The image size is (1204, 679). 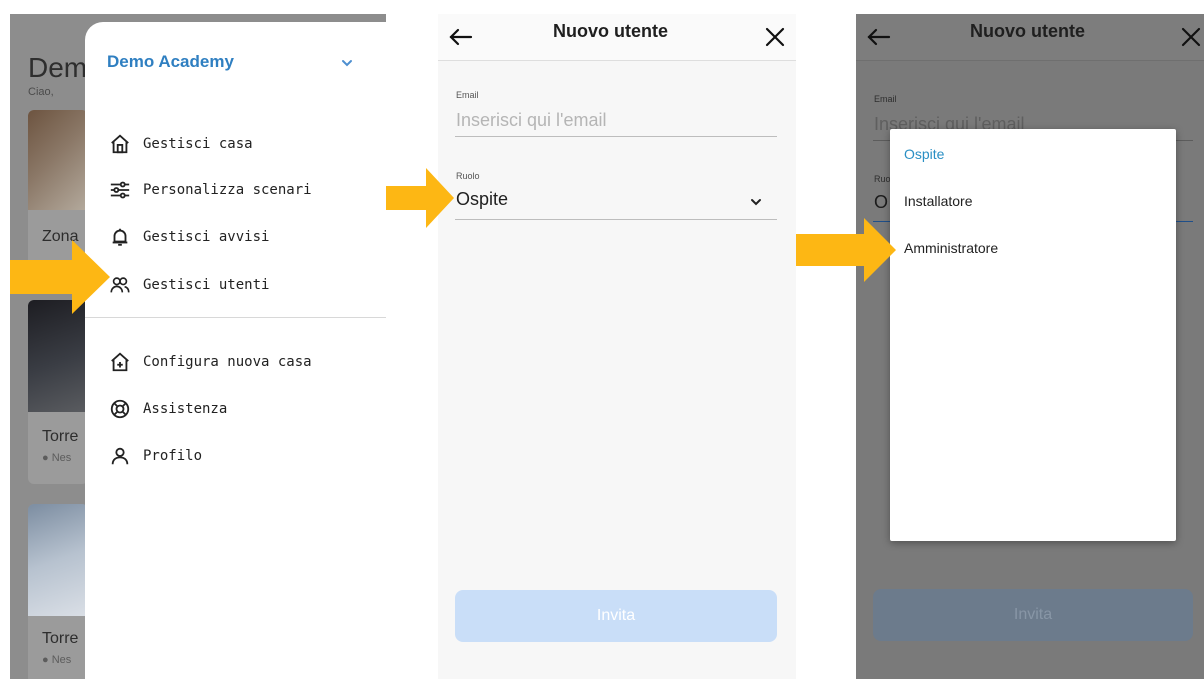 I want to click on menu-item-personalizza-scenari: Personalizza scenari, so click(x=210, y=190).